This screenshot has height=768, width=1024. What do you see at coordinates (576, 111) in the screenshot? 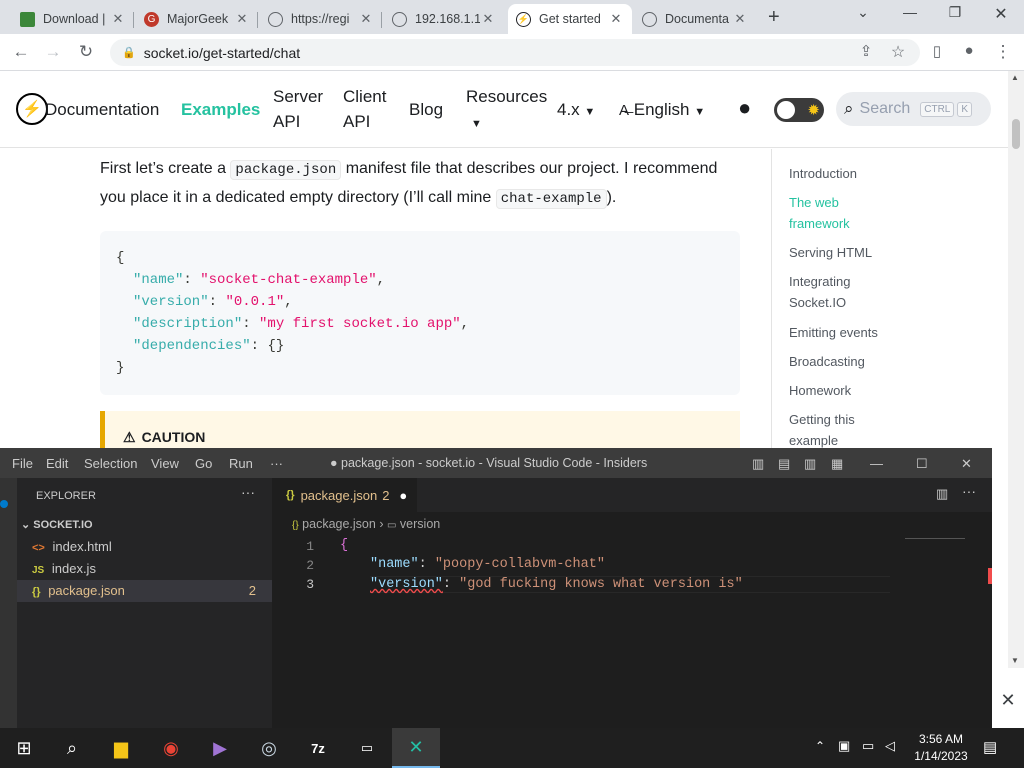
I see `nav-version: 4.x ▼` at bounding box center [576, 111].